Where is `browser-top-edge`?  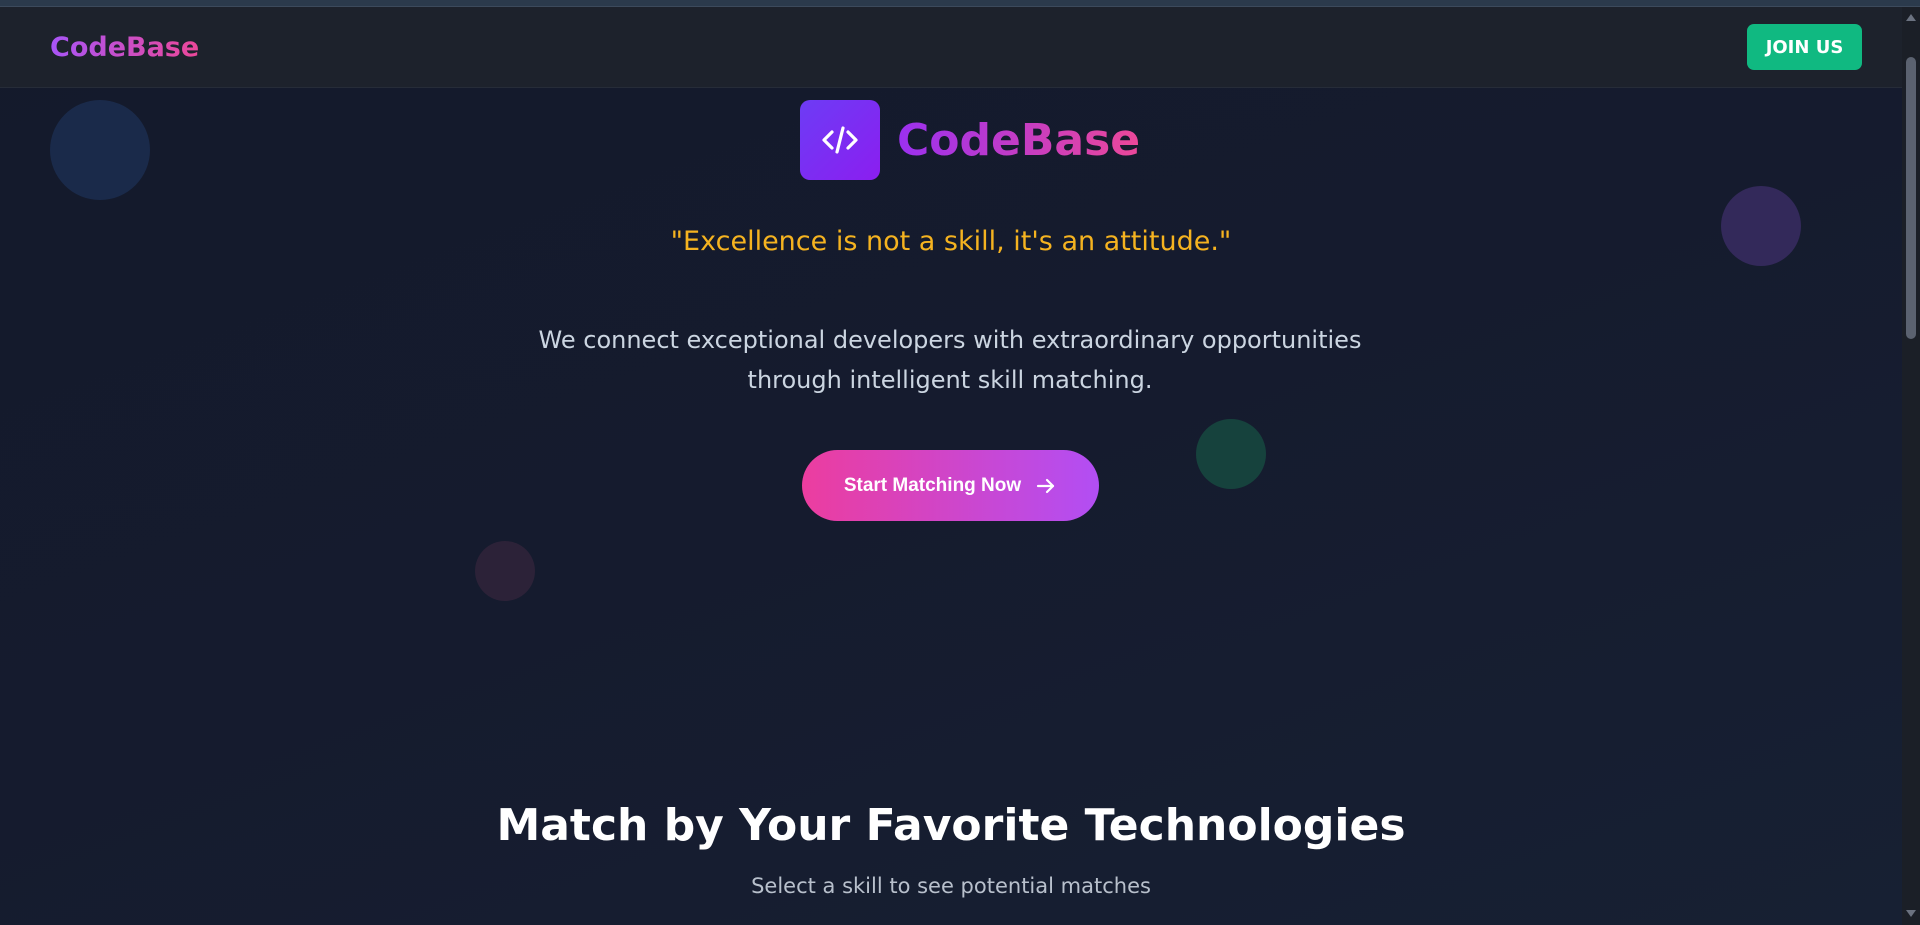 browser-top-edge is located at coordinates (960, 3).